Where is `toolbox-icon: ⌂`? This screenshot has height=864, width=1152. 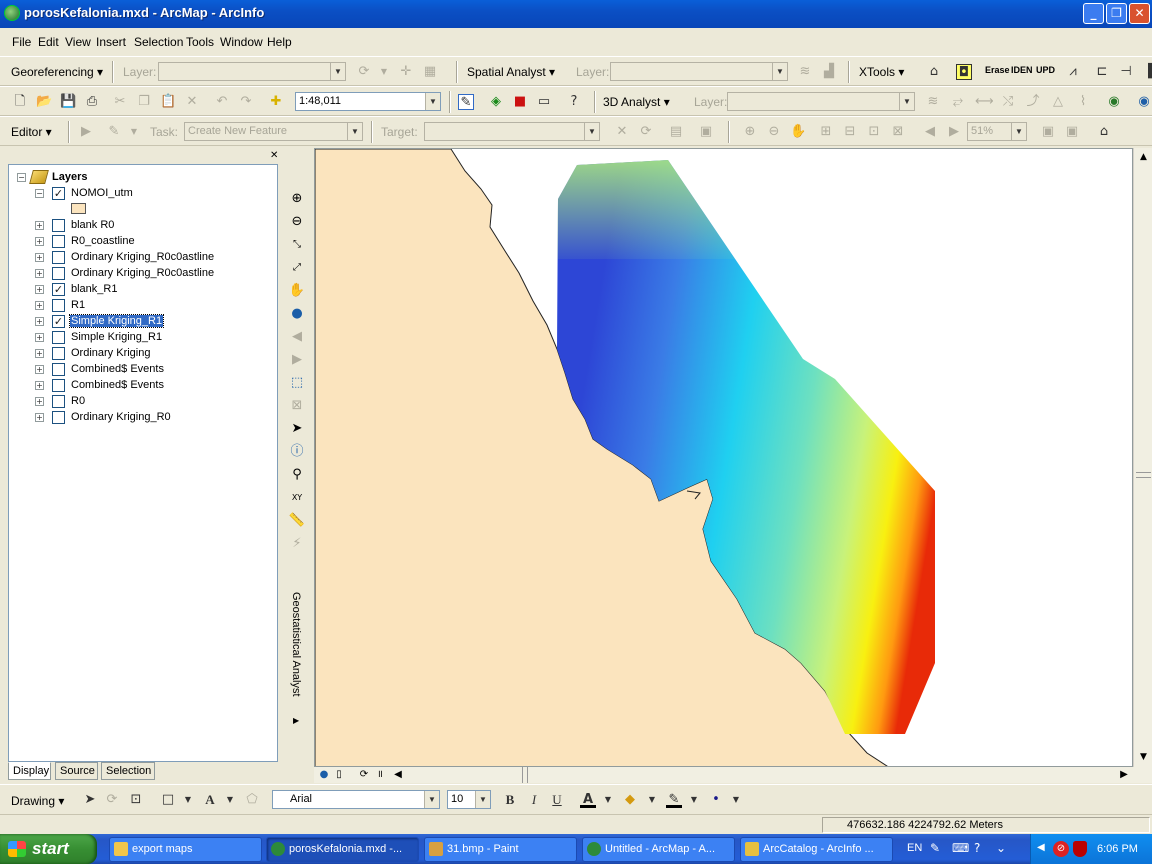 toolbox-icon: ⌂ is located at coordinates (934, 72).